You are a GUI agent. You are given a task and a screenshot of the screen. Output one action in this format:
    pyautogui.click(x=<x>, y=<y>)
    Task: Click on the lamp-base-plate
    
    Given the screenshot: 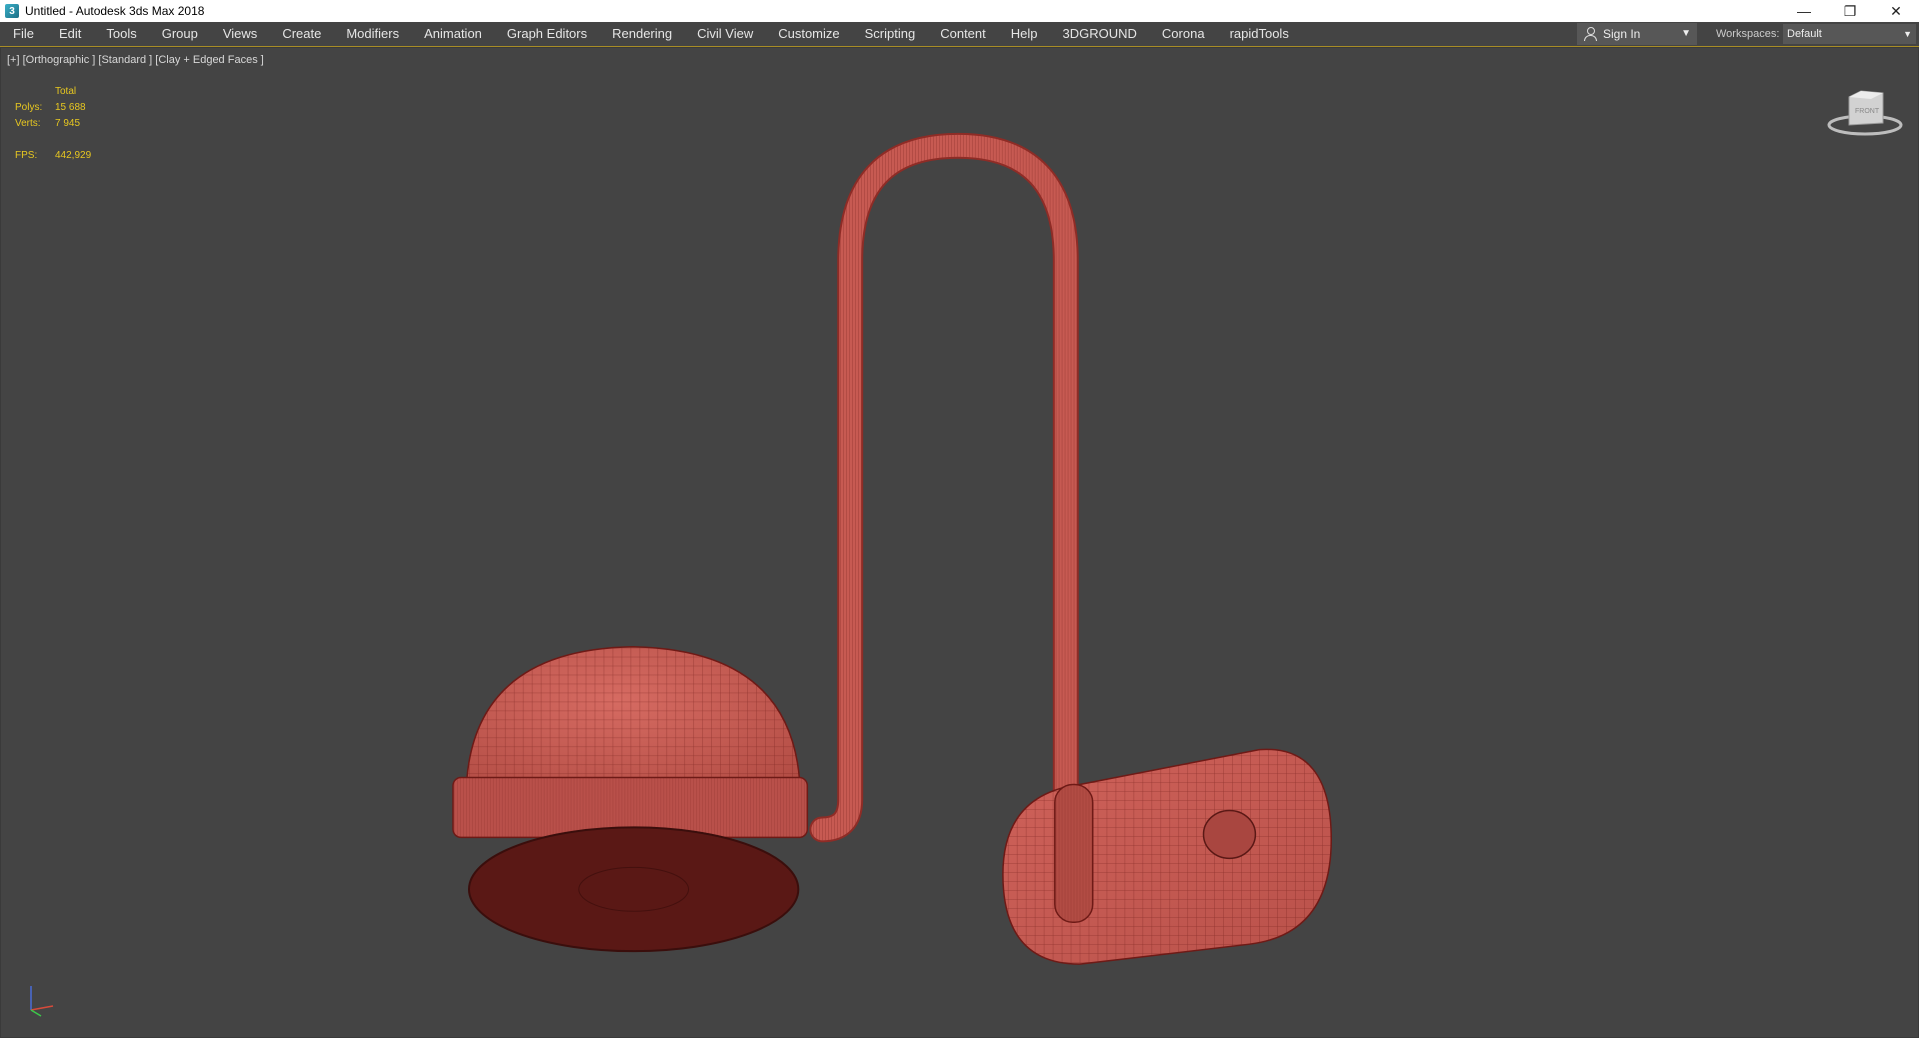 What is the action you would take?
    pyautogui.click(x=1167, y=856)
    